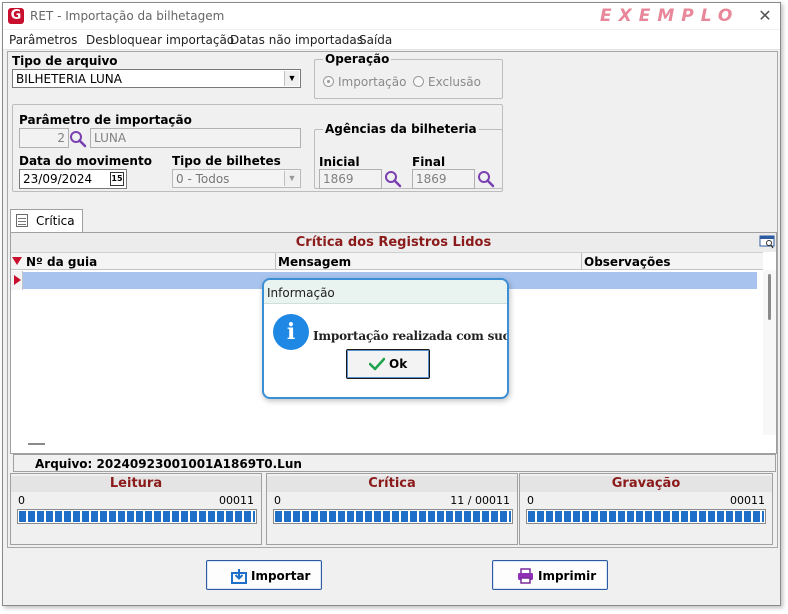 This screenshot has height=614, width=788. What do you see at coordinates (281, 576) in the screenshot?
I see `importar-label: Importar` at bounding box center [281, 576].